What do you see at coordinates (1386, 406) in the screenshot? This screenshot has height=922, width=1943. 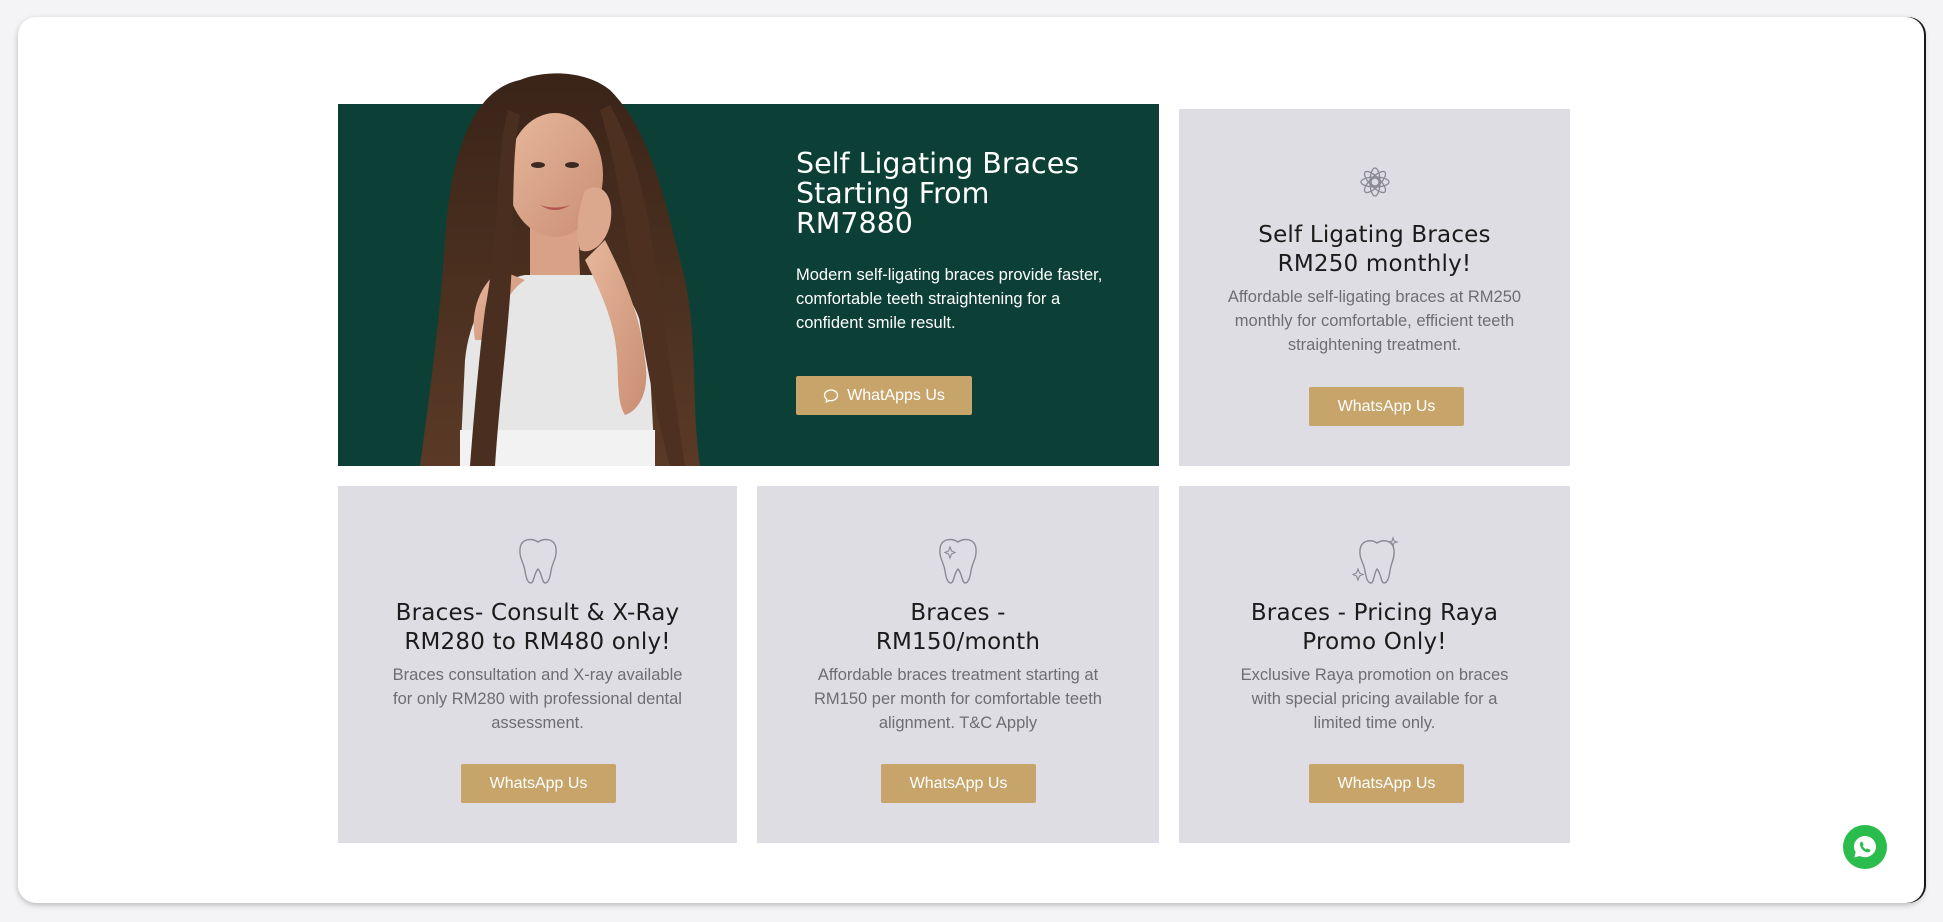 I see `card-1-whatsapp-button: WhatsApp Us` at bounding box center [1386, 406].